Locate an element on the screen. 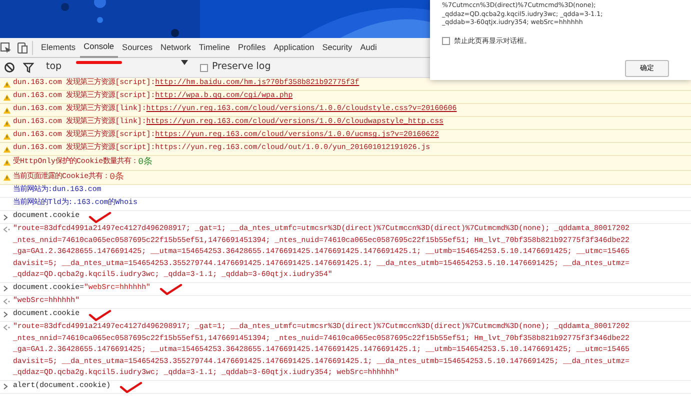 The width and height of the screenshot is (691, 412). caret-icon is located at coordinates (184, 63).